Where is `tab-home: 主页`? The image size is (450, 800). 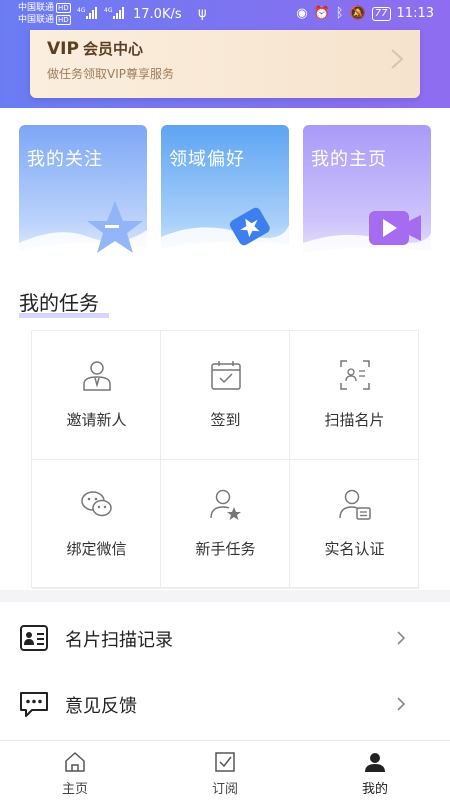
tab-home: 主页 is located at coordinates (75, 770).